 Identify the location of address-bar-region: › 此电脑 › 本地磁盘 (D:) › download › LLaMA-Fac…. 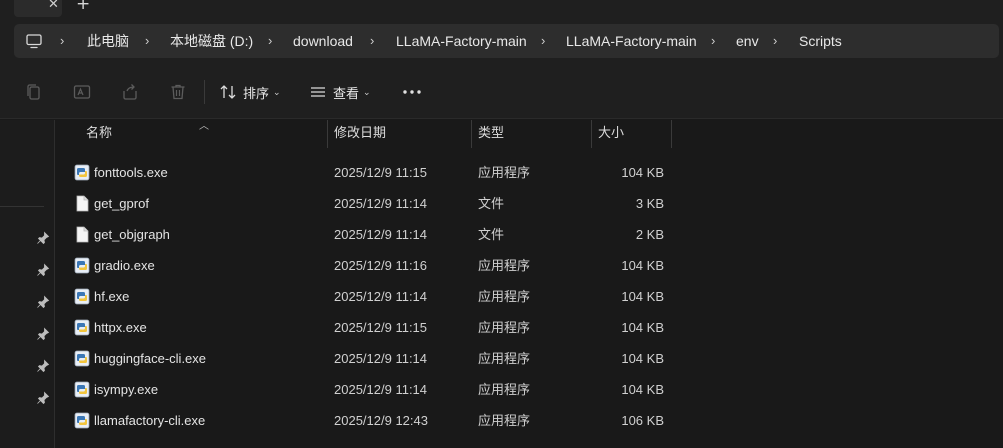
(501, 40).